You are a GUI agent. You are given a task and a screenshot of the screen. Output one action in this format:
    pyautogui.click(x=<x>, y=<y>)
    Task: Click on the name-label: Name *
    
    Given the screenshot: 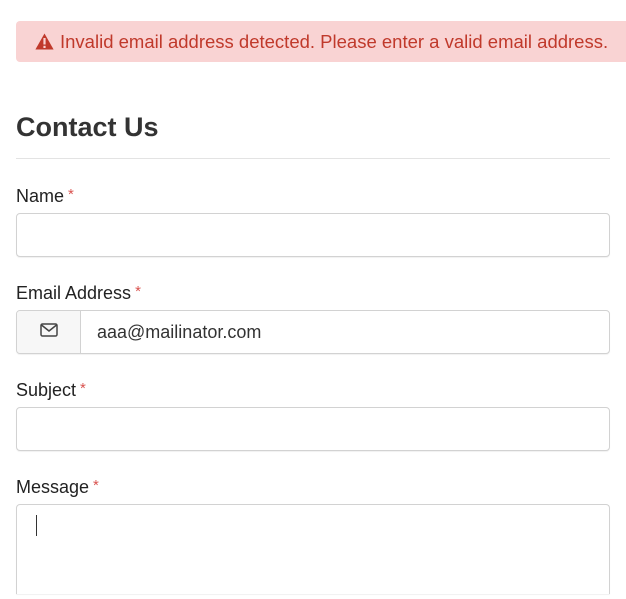 What is the action you would take?
    pyautogui.click(x=45, y=196)
    